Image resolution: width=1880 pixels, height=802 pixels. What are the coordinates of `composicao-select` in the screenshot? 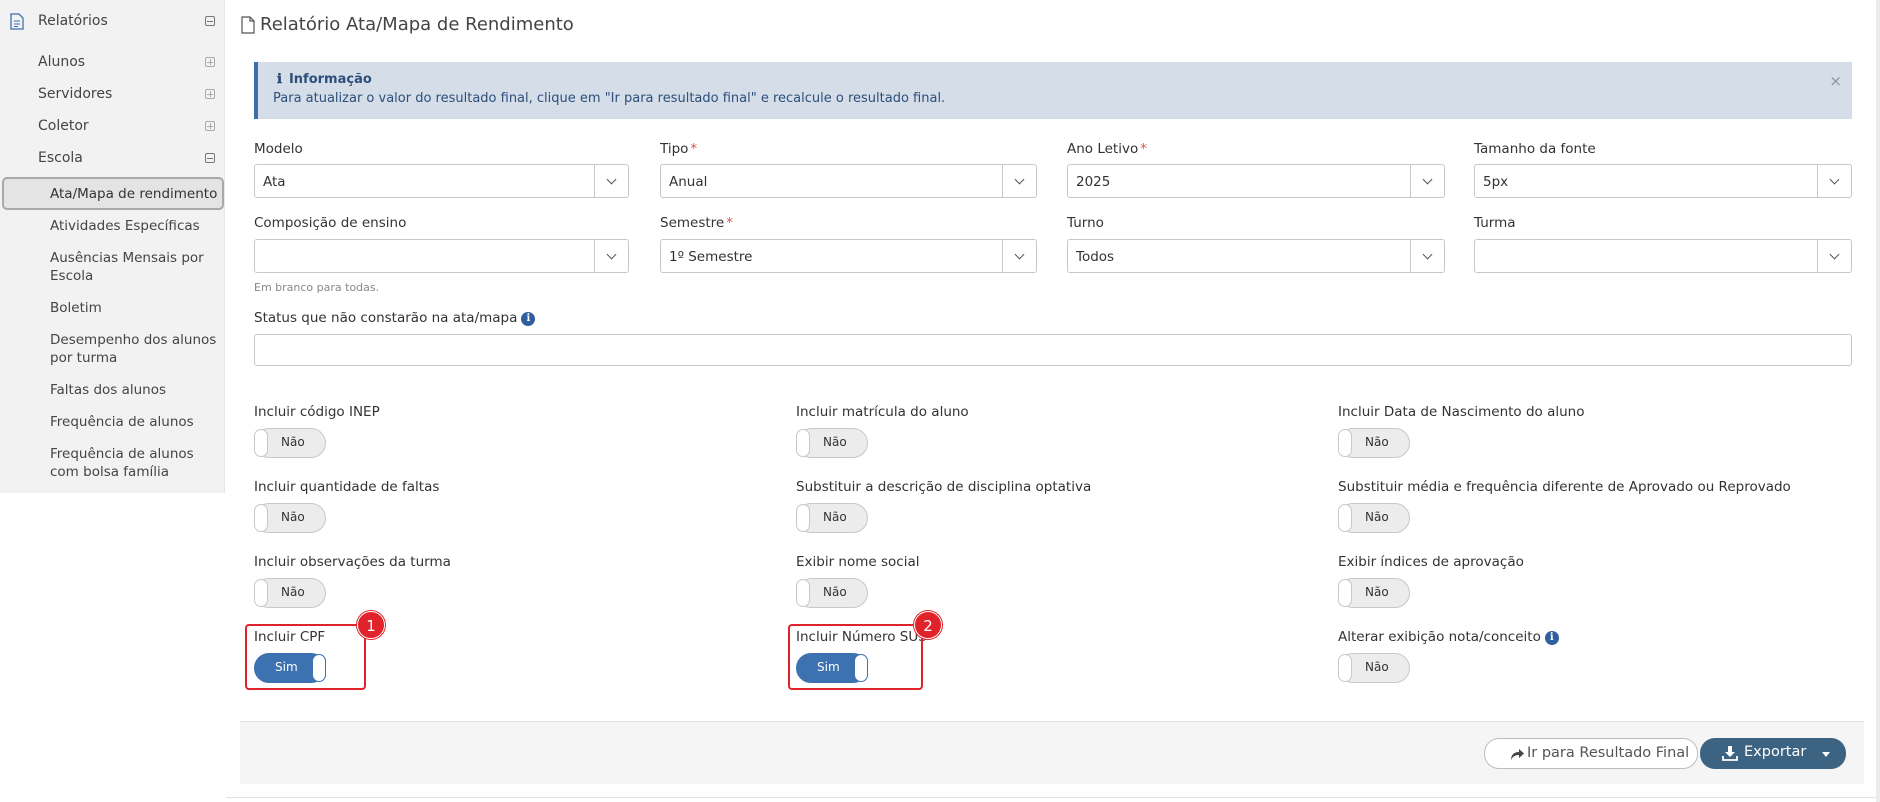 It's located at (441, 256).